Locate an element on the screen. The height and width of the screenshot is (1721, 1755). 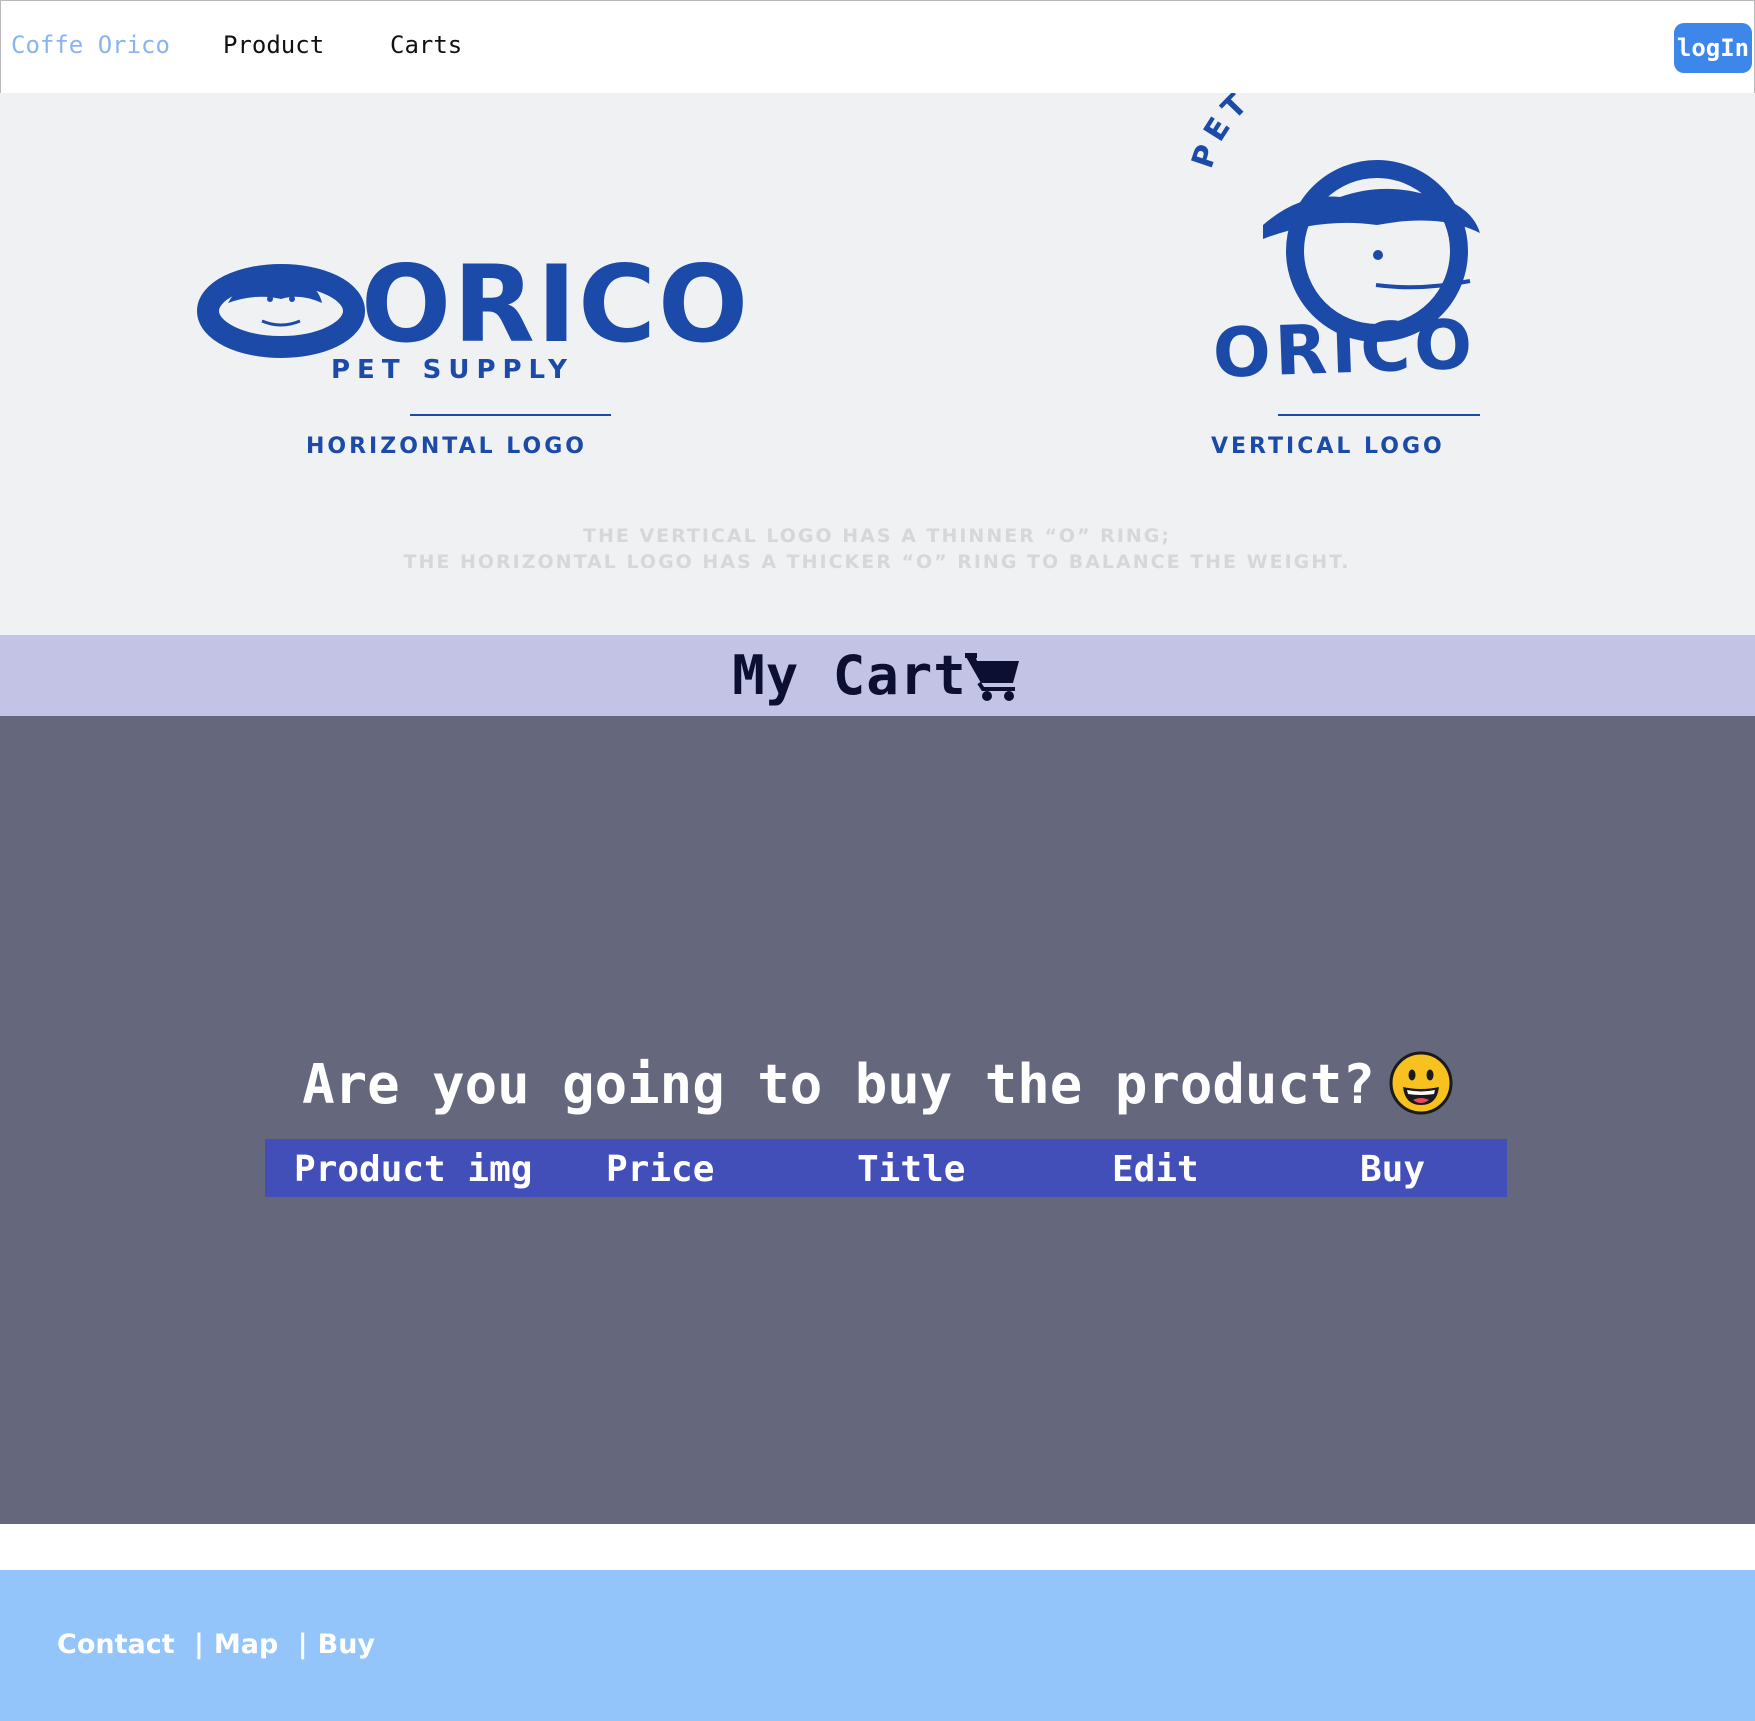
purchase-question: Are you going to buy the product? is located at coordinates (877, 1083).